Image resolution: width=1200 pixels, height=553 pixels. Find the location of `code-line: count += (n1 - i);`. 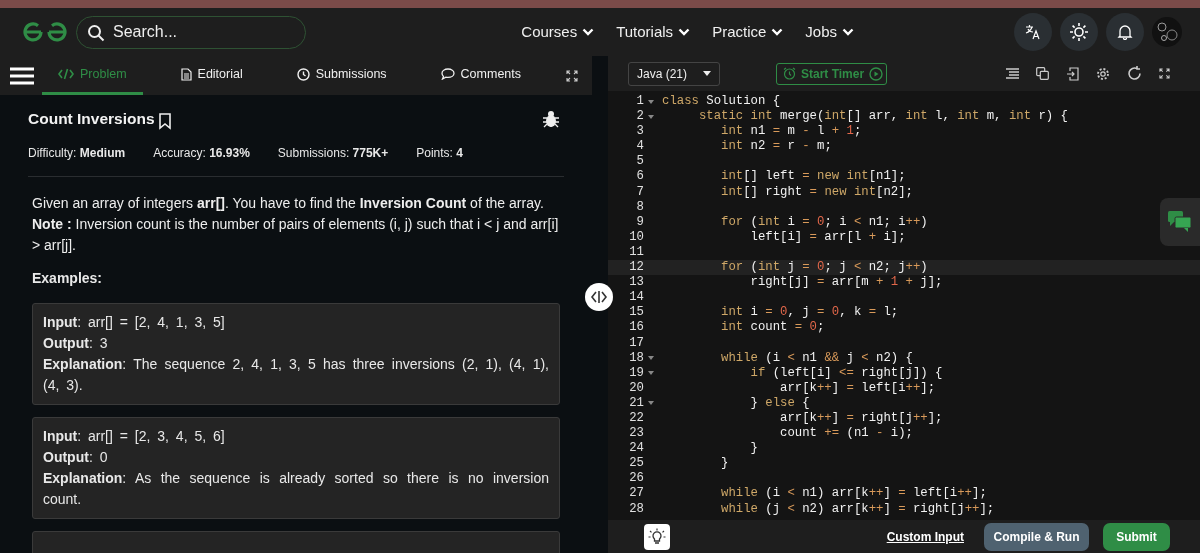

code-line: count += (n1 - i); is located at coordinates (846, 434).